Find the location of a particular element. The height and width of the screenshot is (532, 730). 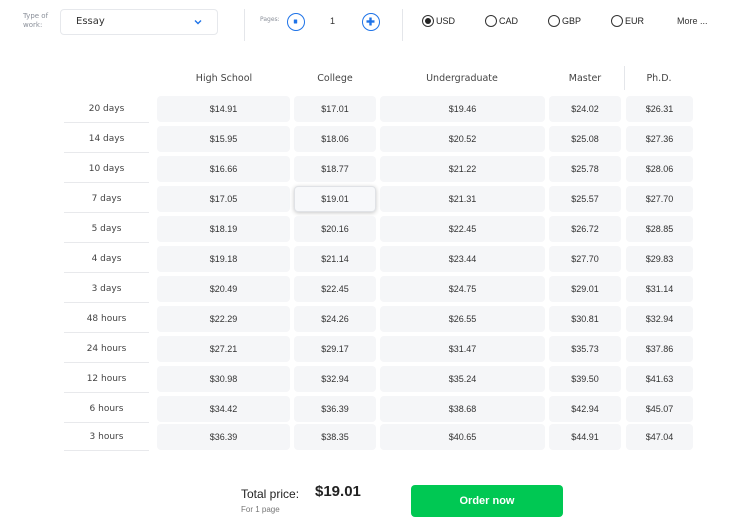

currency-label: USD is located at coordinates (446, 21).